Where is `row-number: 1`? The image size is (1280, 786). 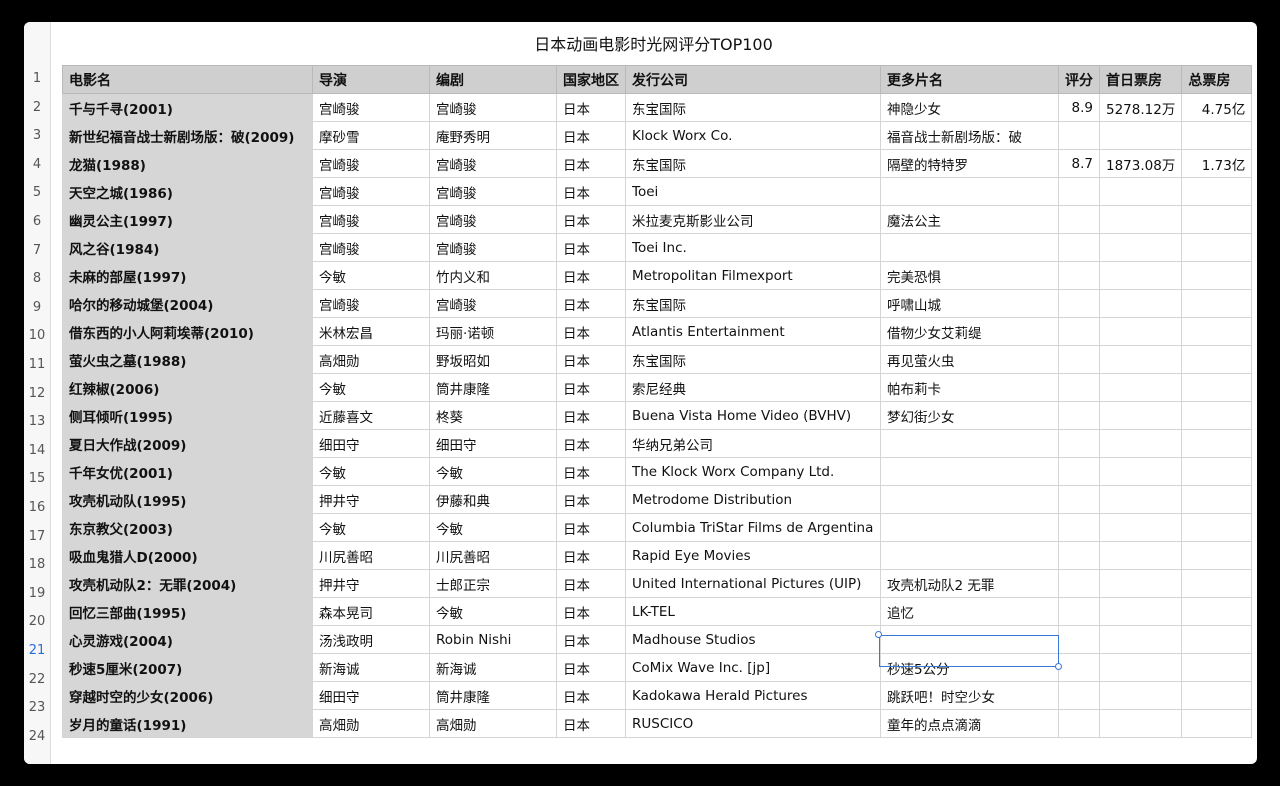 row-number: 1 is located at coordinates (37, 79).